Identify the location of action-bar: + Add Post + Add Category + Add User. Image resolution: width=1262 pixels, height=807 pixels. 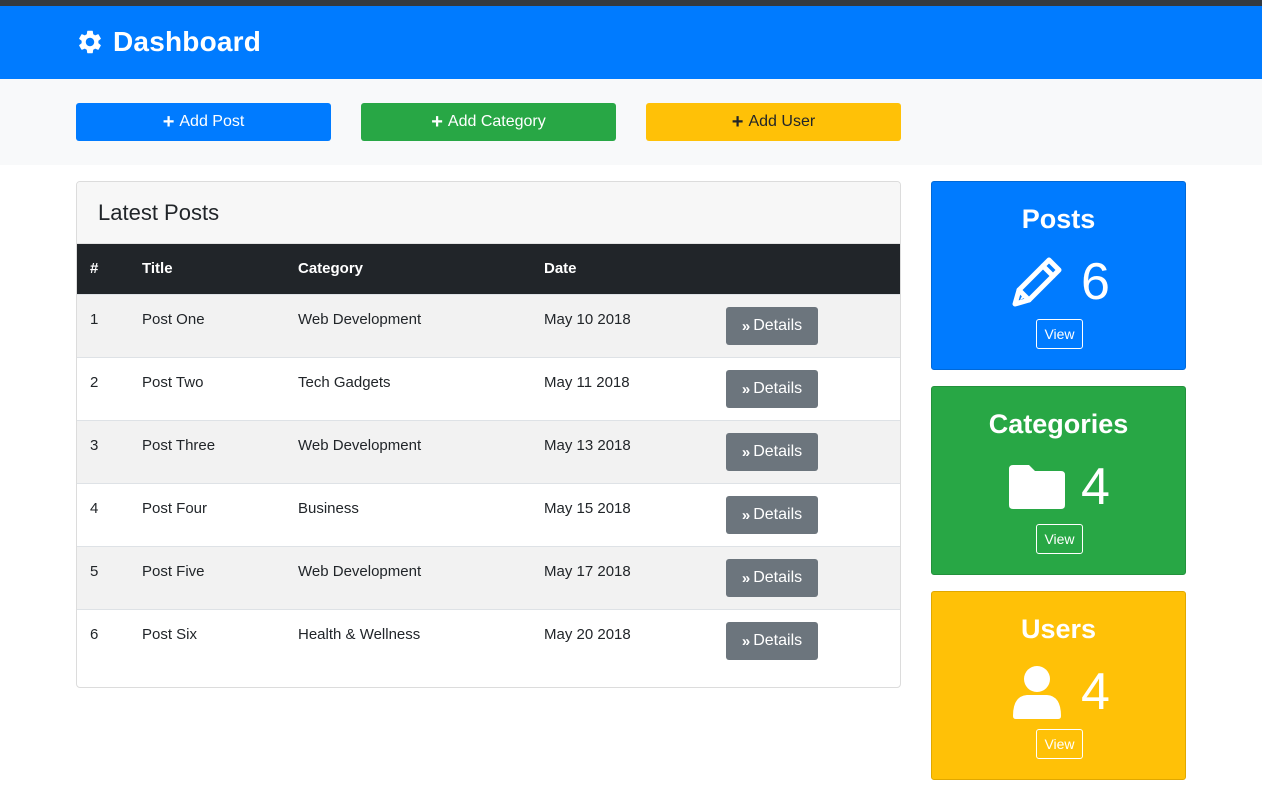
(631, 122).